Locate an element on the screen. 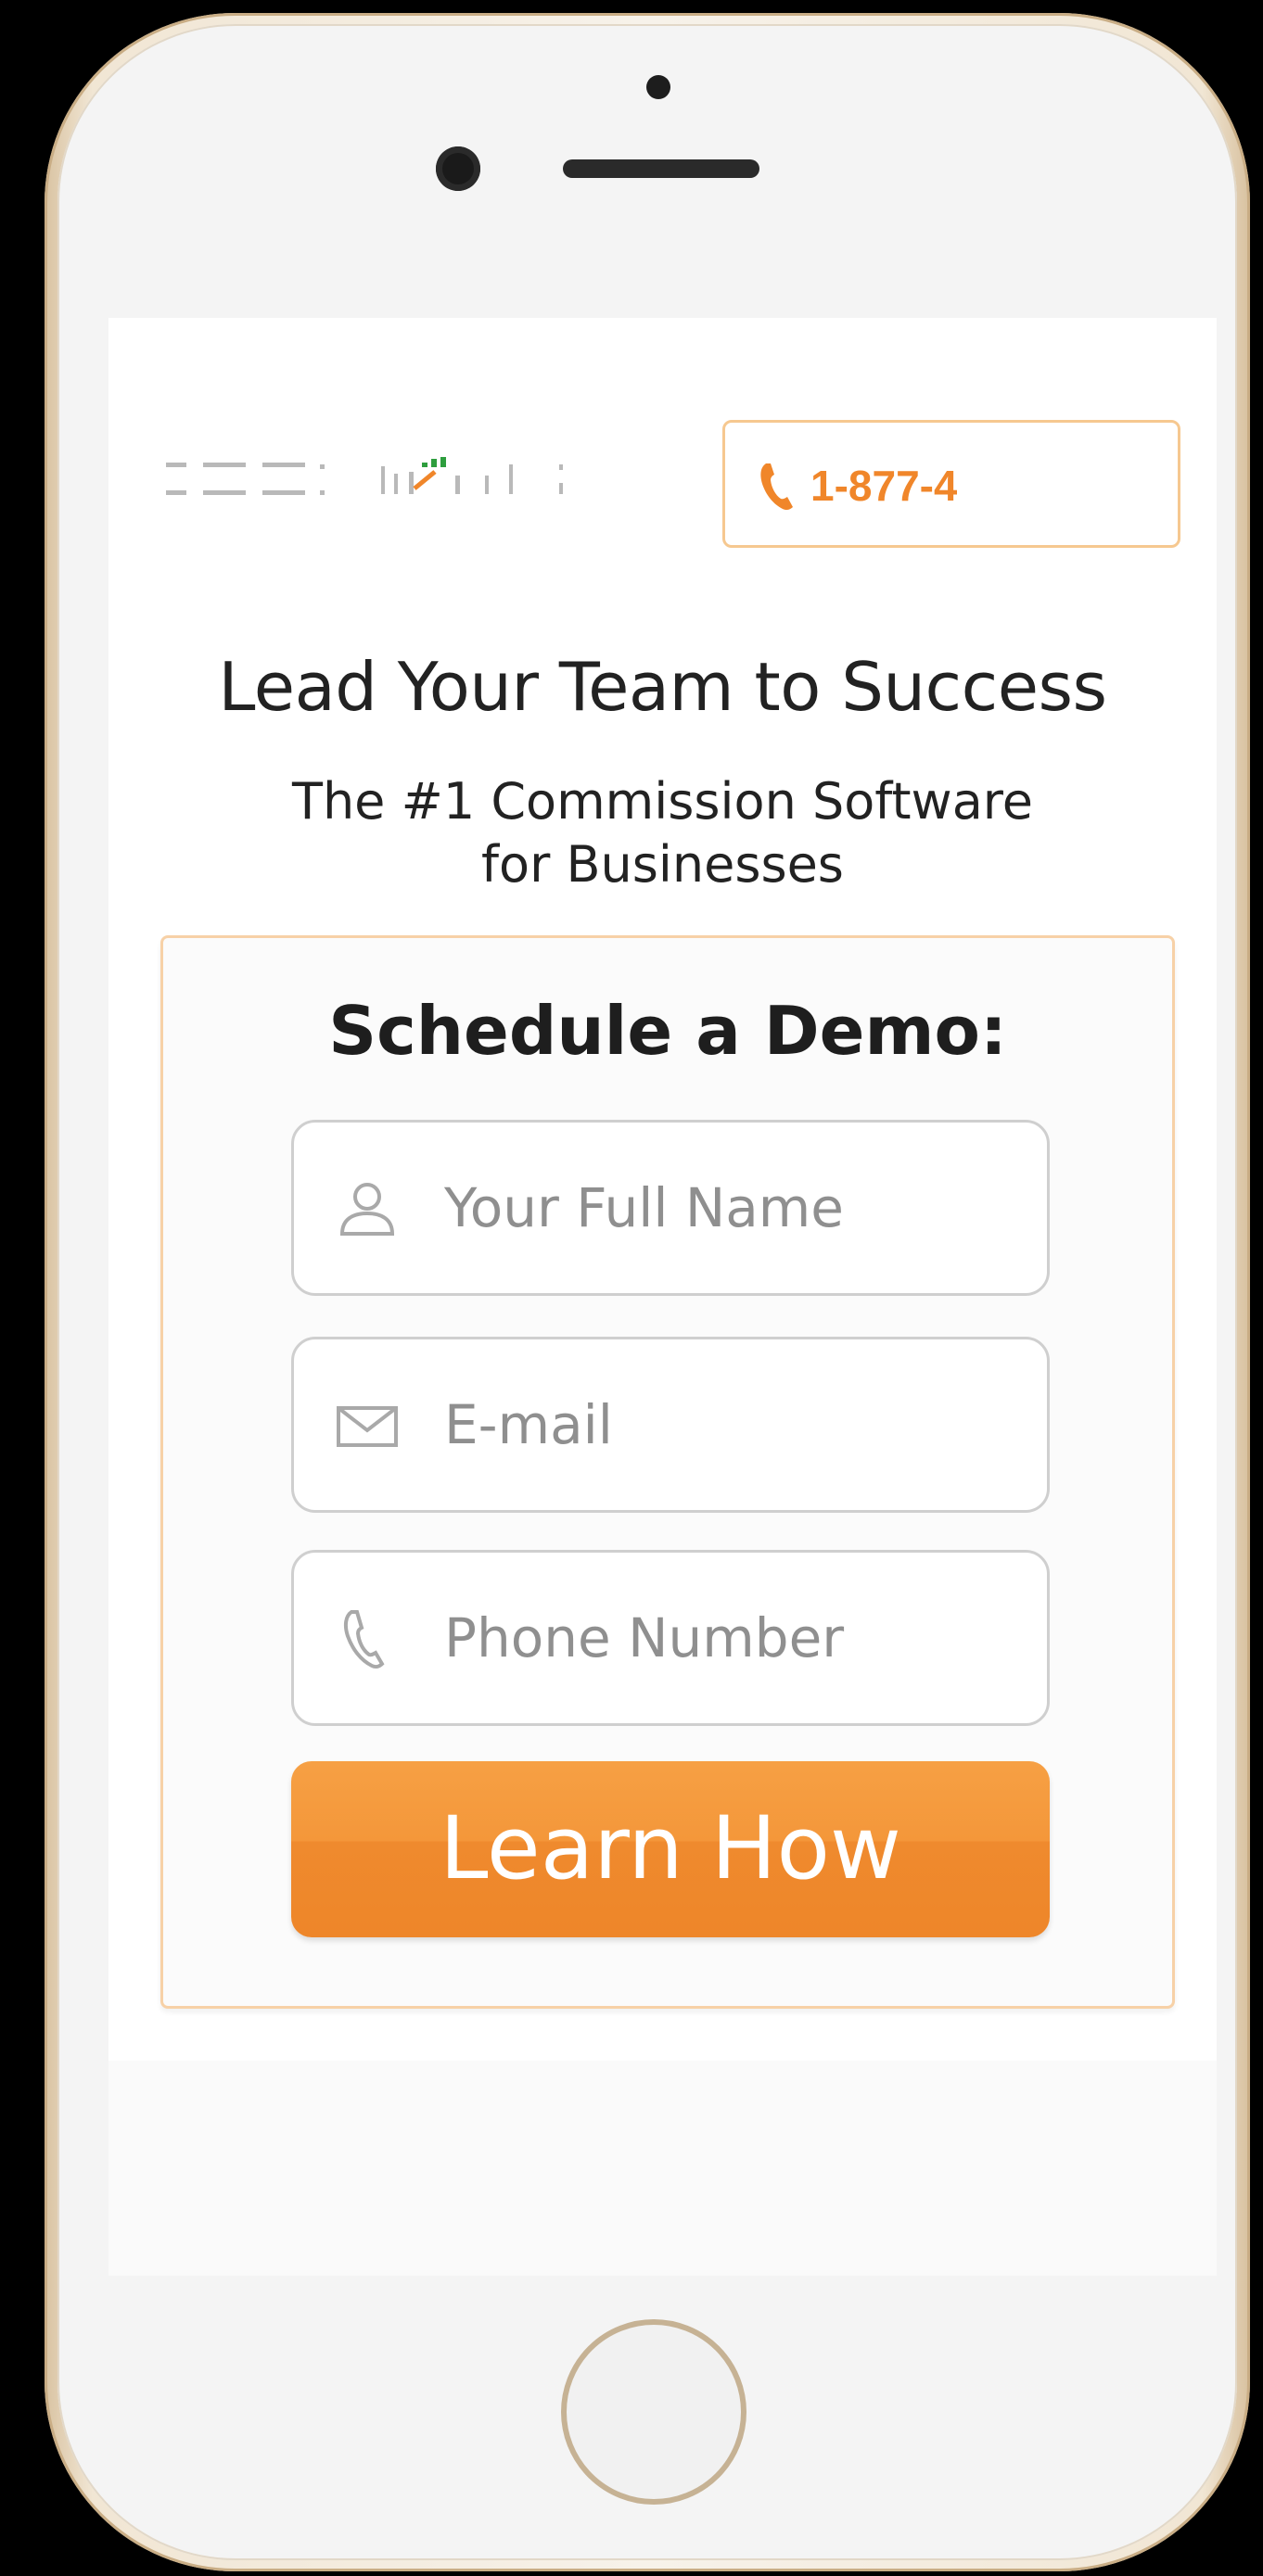 The image size is (1263, 2576). form-title: Schedule a Demo: is located at coordinates (667, 1031).